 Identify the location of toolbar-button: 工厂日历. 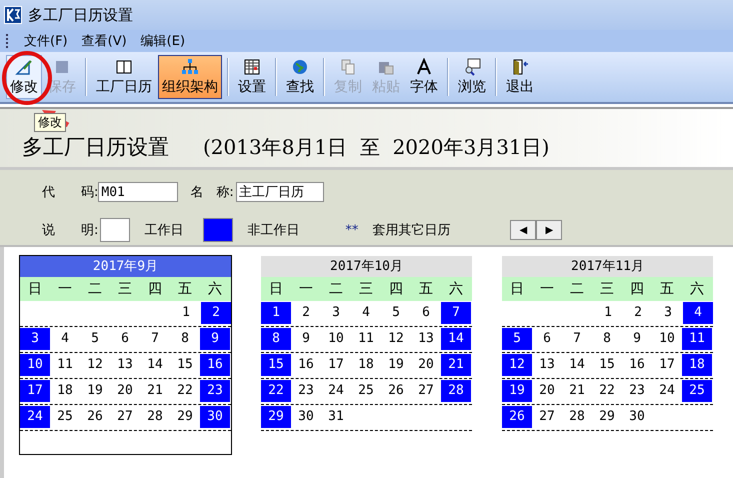
(124, 77).